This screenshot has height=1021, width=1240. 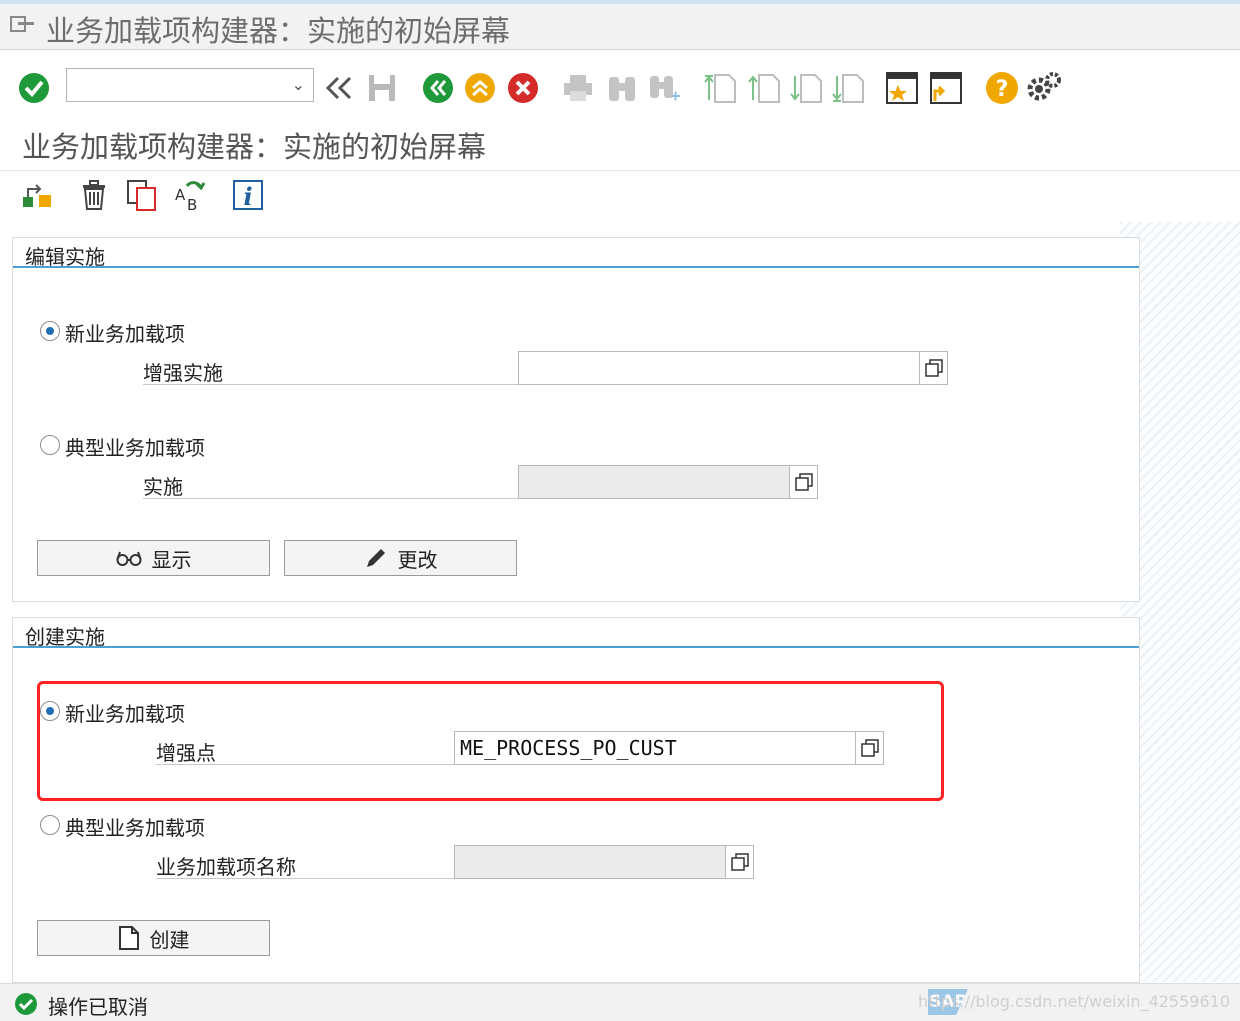 I want to click on svg-text: A, so click(x=180, y=195).